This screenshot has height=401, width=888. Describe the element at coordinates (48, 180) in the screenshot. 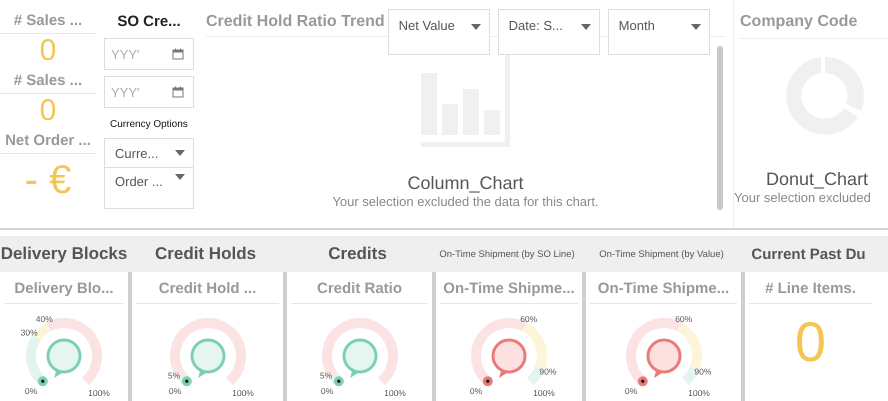

I see `kpi-value: - €` at that location.